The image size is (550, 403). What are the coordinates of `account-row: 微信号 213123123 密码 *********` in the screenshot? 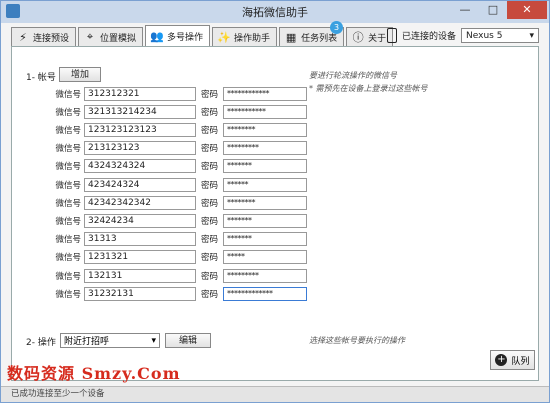 It's located at (181, 148).